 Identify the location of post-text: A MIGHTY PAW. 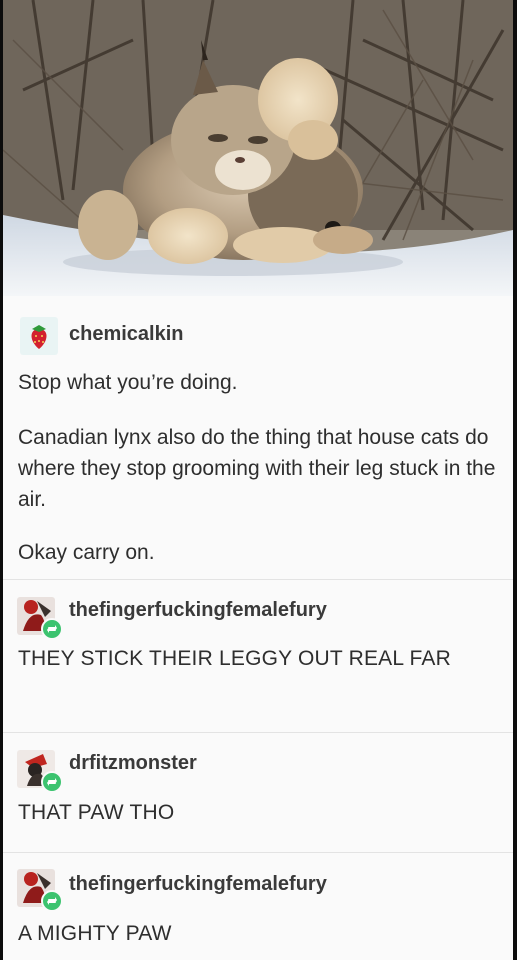
(95, 933).